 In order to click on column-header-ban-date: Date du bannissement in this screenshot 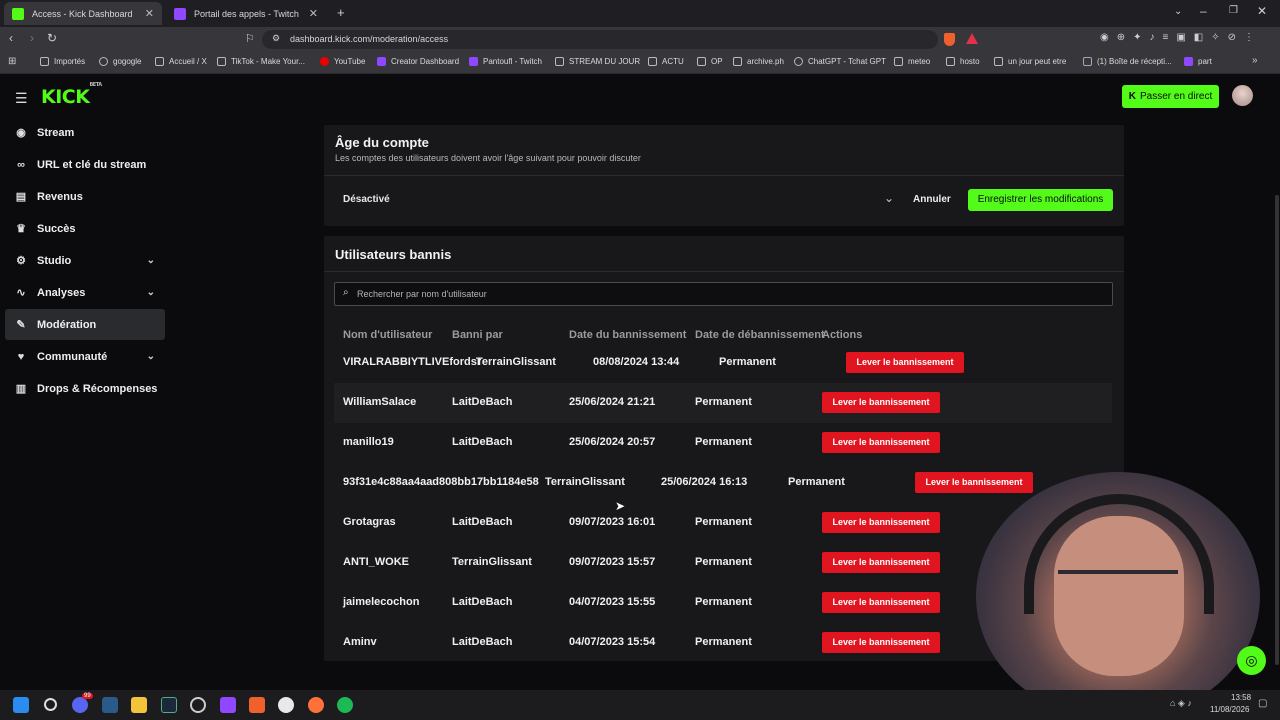, I will do `click(628, 335)`.